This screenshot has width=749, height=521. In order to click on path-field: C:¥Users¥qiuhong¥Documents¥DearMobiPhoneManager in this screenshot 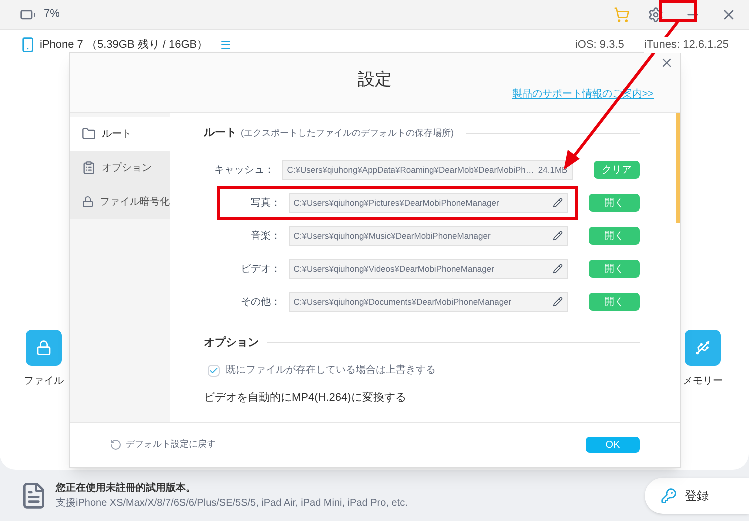, I will do `click(428, 302)`.